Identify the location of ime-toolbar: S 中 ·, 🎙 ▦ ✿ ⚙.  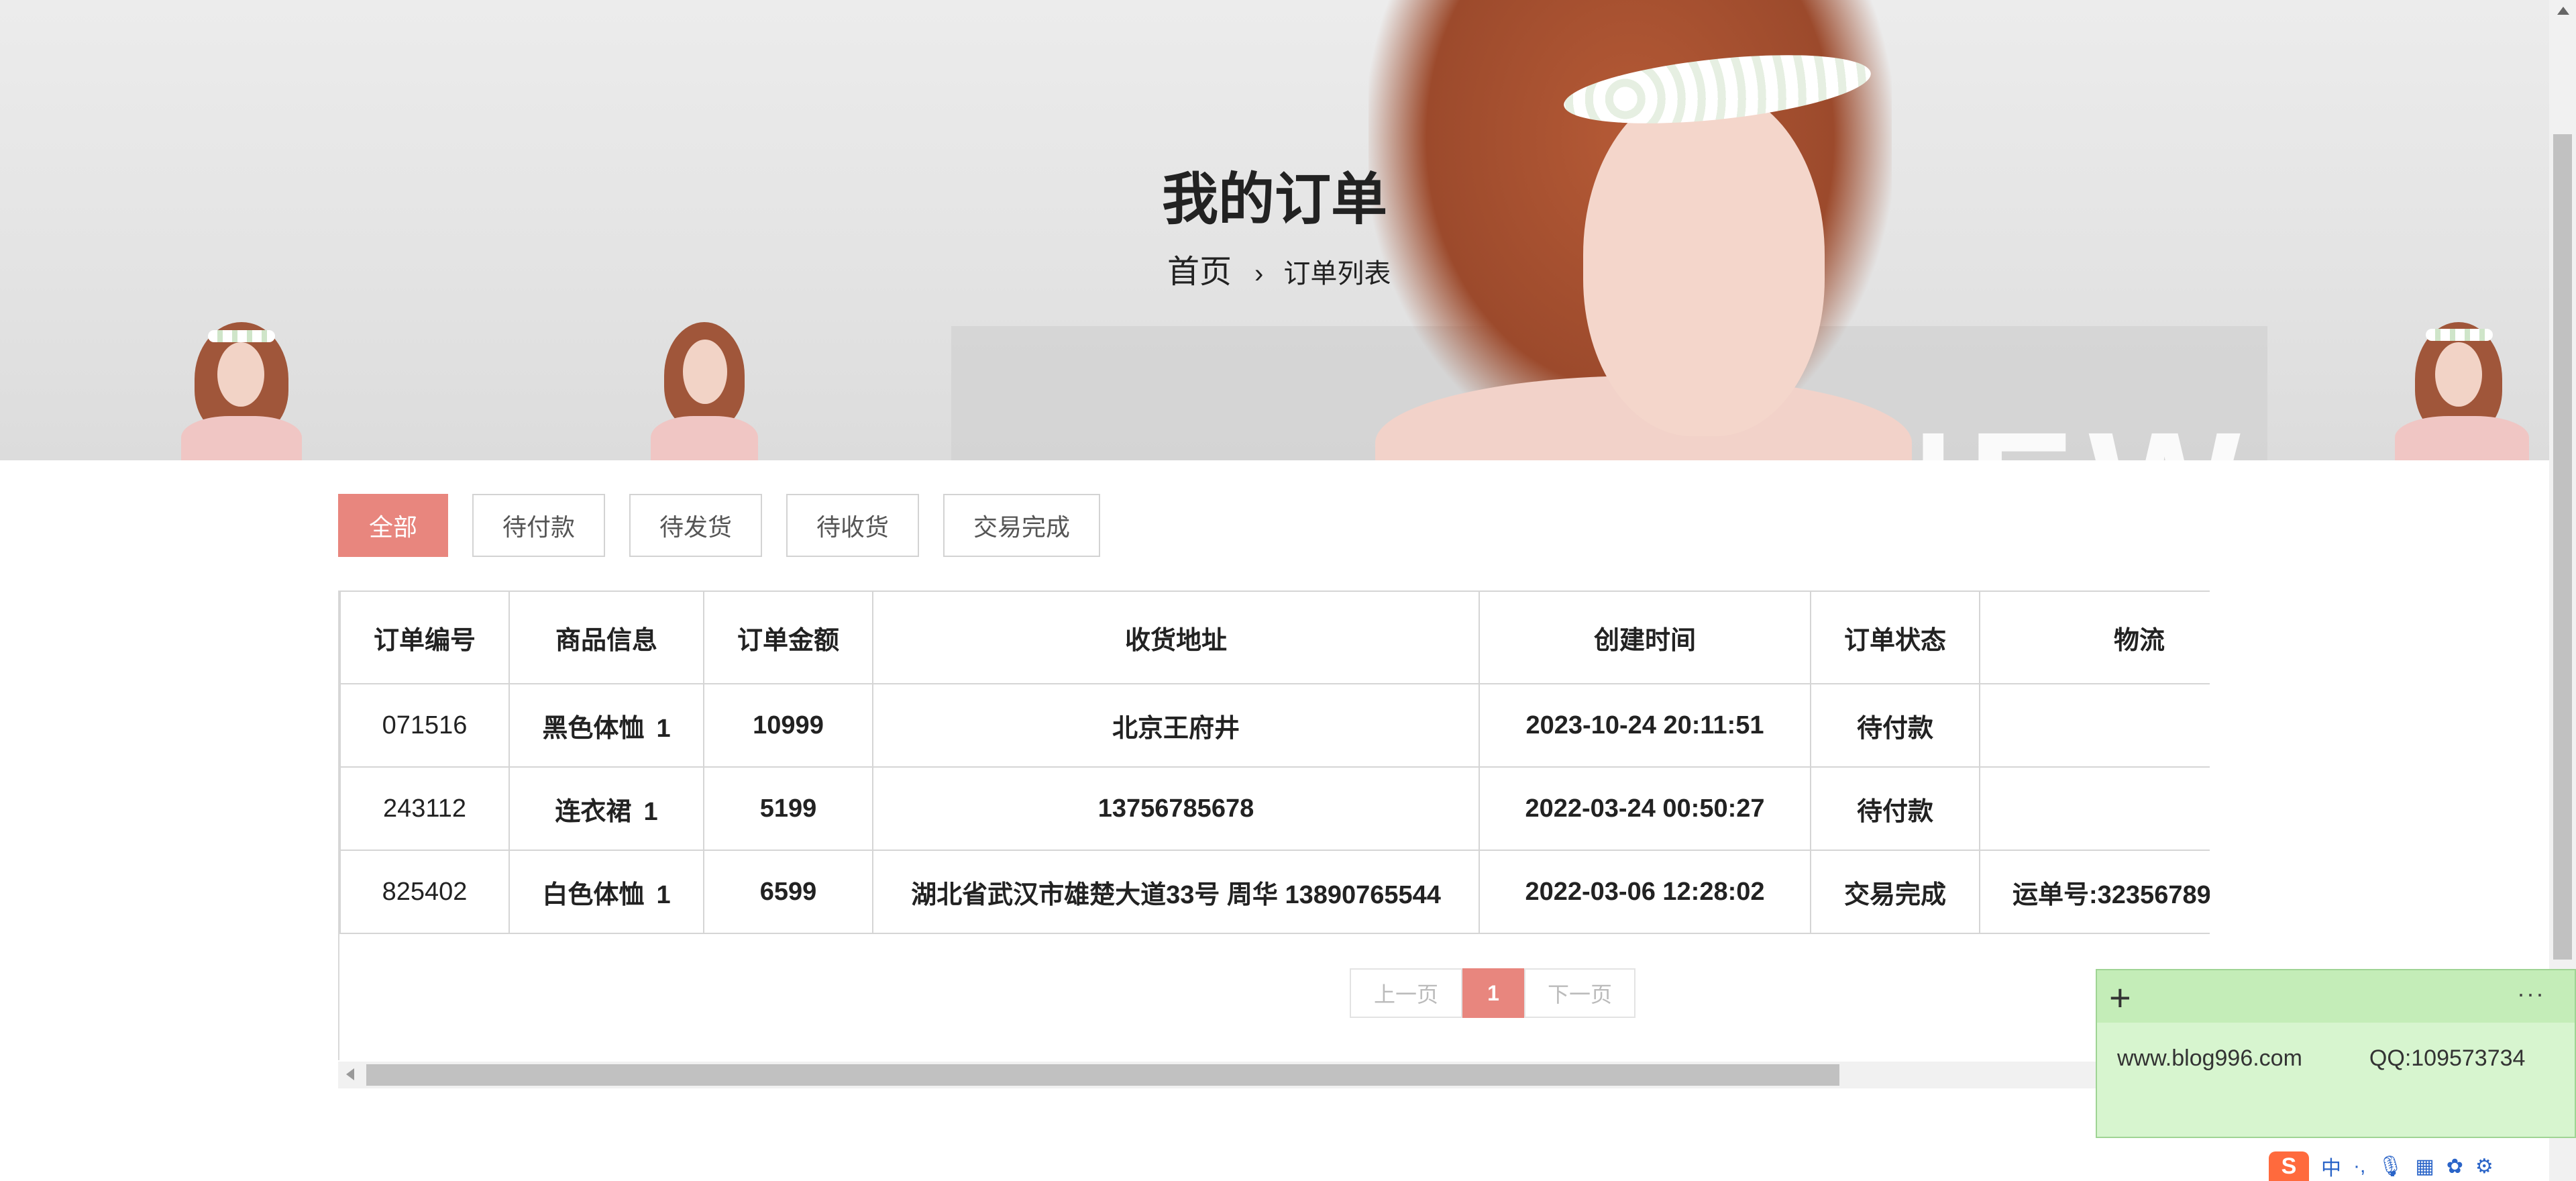
(2381, 1166).